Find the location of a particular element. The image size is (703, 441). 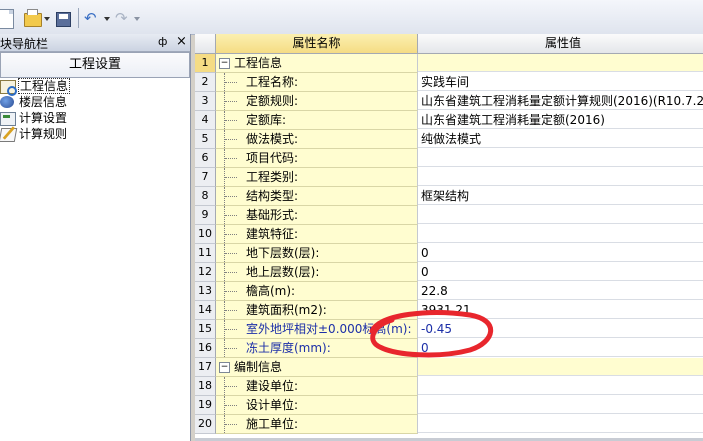

row-number: 7 is located at coordinates (205, 177).